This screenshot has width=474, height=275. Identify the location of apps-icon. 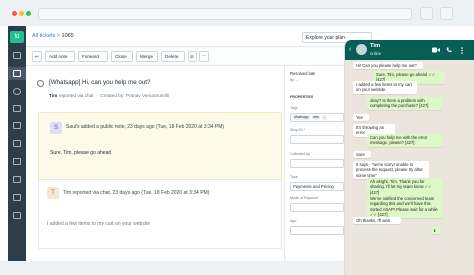
(17, 215).